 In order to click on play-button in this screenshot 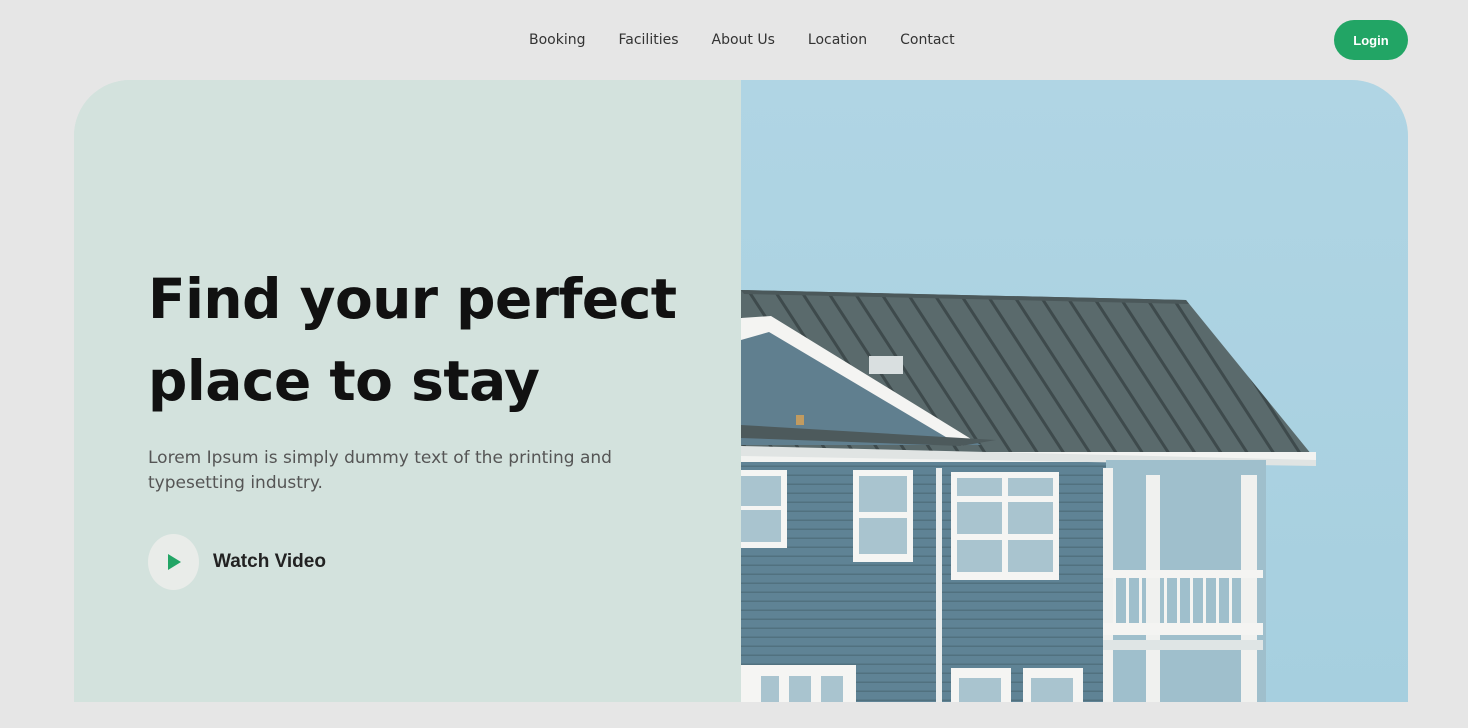, I will do `click(173, 562)`.